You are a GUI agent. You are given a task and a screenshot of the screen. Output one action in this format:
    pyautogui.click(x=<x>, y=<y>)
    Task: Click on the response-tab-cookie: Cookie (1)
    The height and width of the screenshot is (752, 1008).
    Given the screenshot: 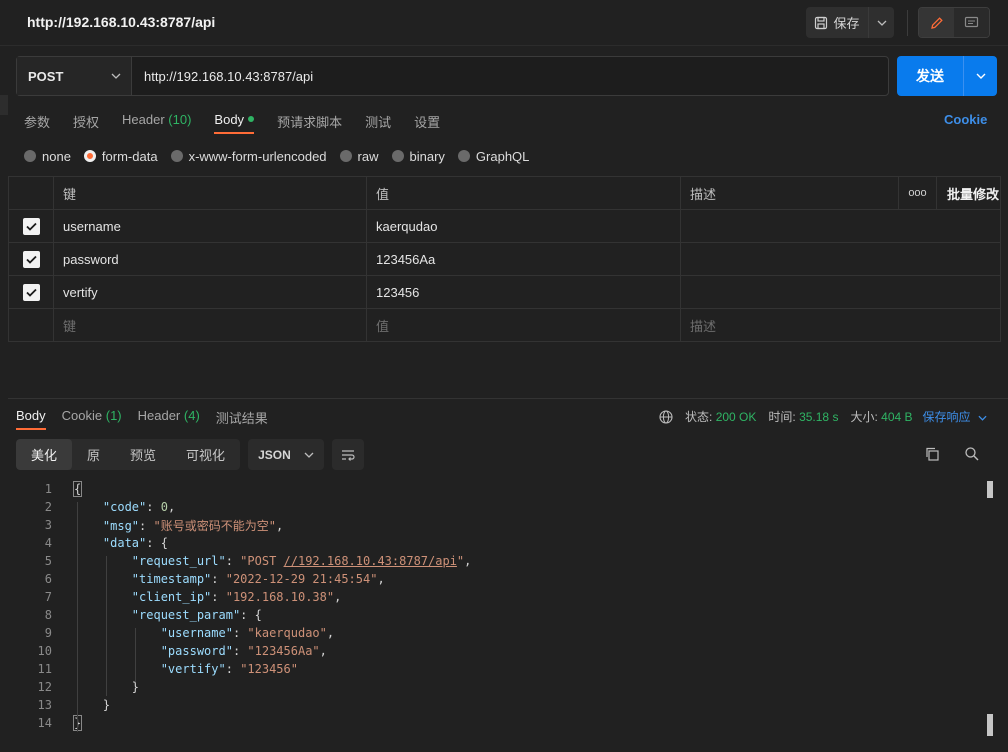 What is the action you would take?
    pyautogui.click(x=92, y=415)
    